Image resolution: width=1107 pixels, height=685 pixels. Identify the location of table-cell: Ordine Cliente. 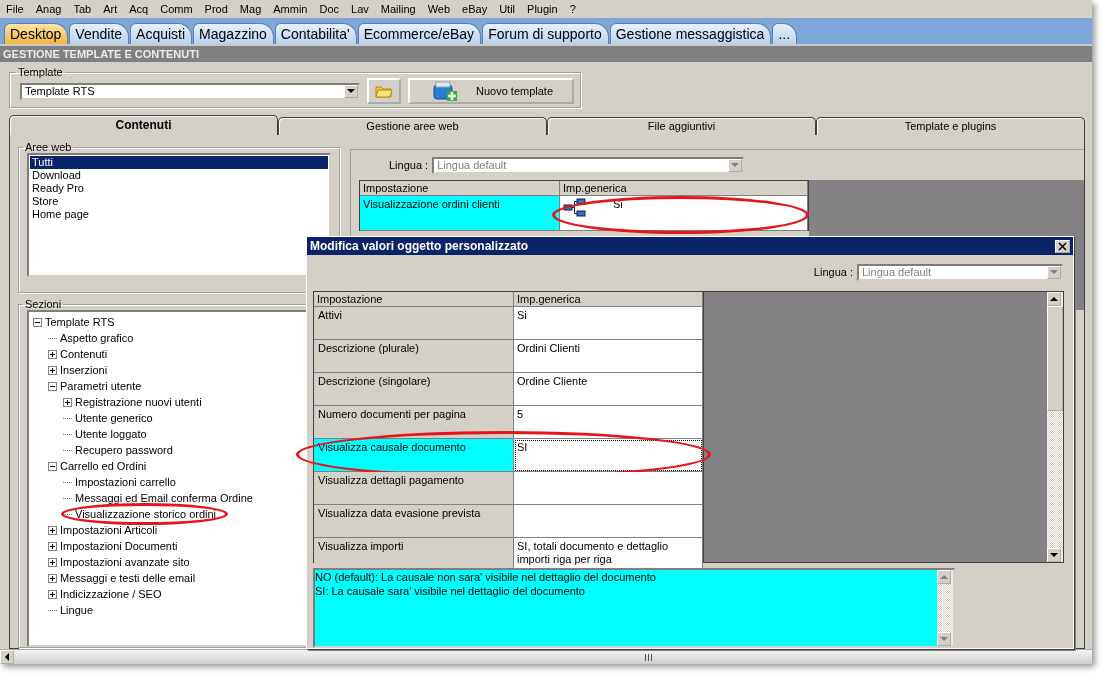
(608, 389).